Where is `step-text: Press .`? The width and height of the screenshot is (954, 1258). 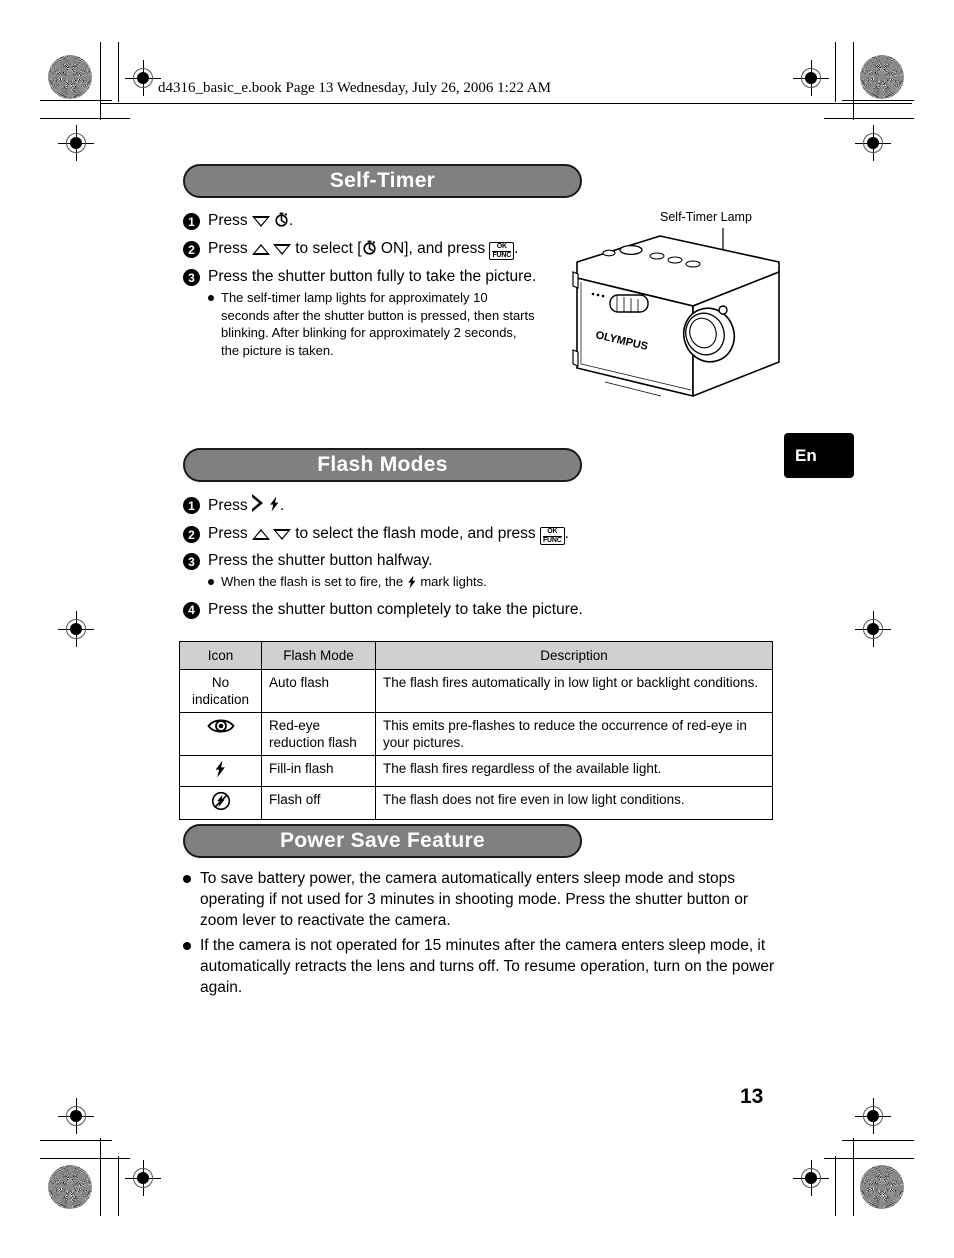 step-text: Press . is located at coordinates (246, 506).